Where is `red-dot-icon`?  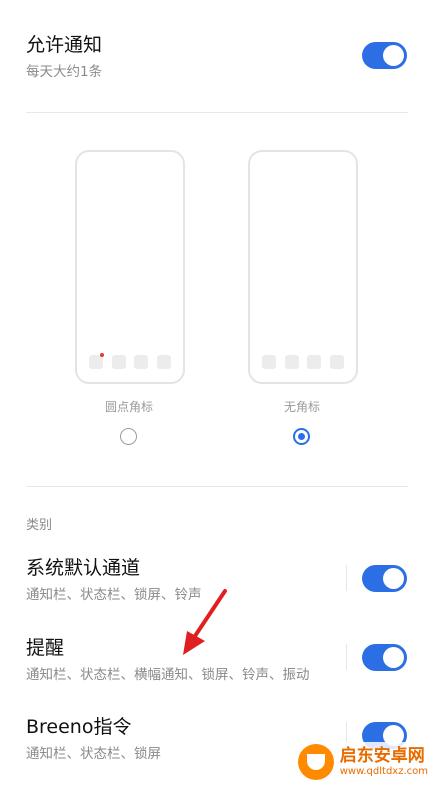
red-dot-icon is located at coordinates (102, 355).